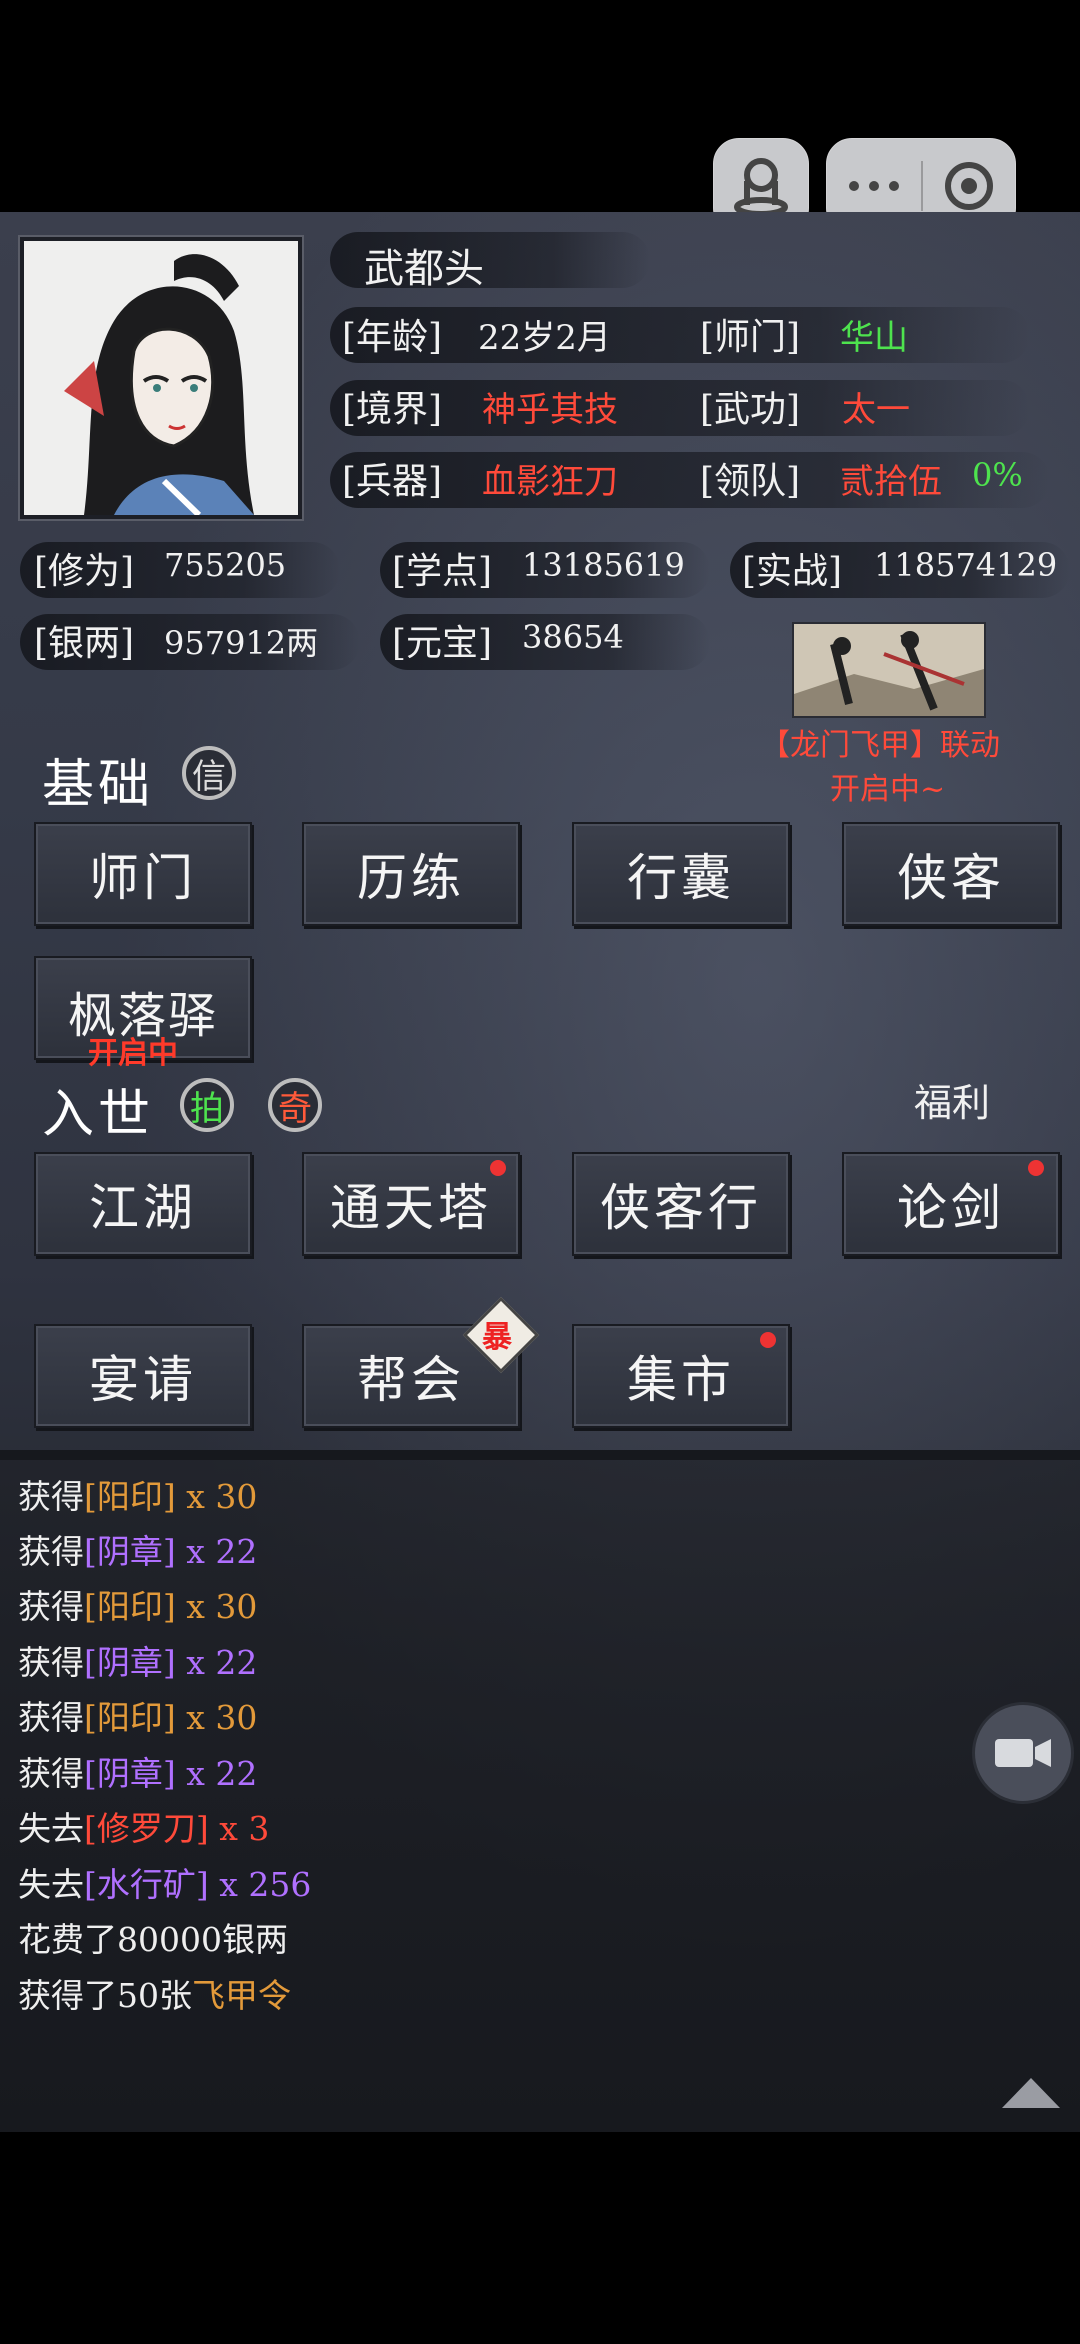  Describe the element at coordinates (144, 1828) in the screenshot. I see `log-line: 失去[修罗刀] x 3` at that location.